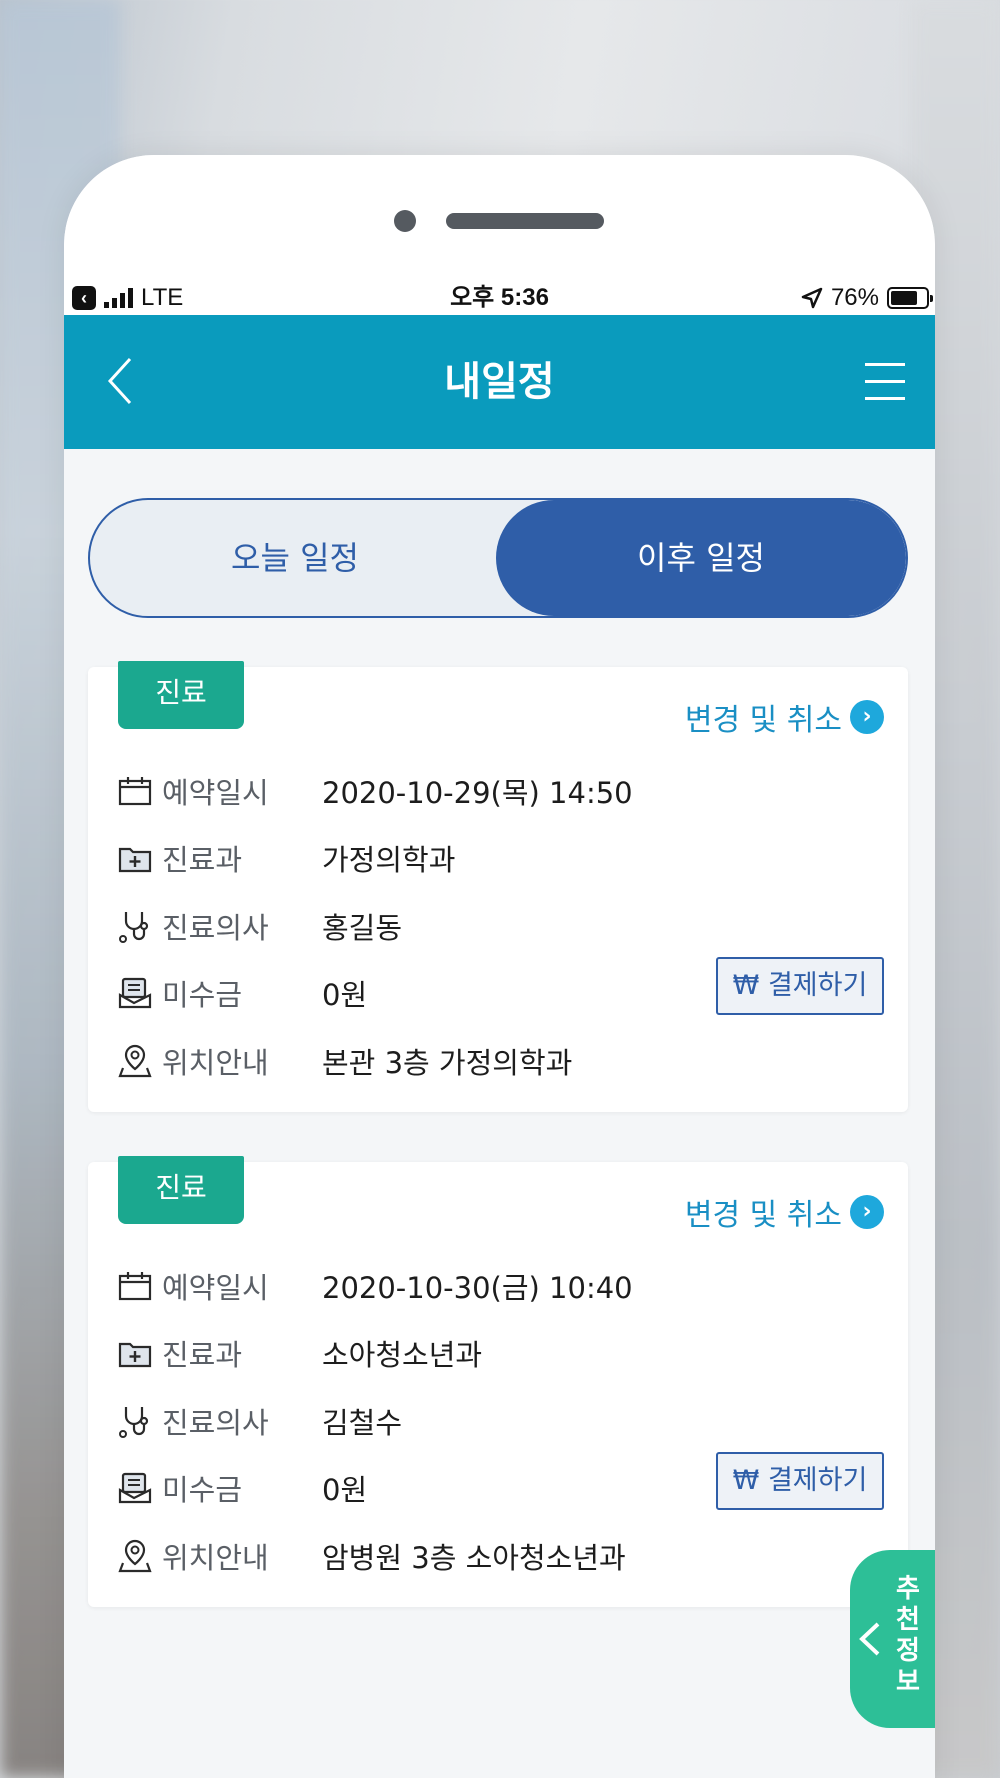  What do you see at coordinates (701, 558) in the screenshot?
I see `tab-upcoming: 이후 일정` at bounding box center [701, 558].